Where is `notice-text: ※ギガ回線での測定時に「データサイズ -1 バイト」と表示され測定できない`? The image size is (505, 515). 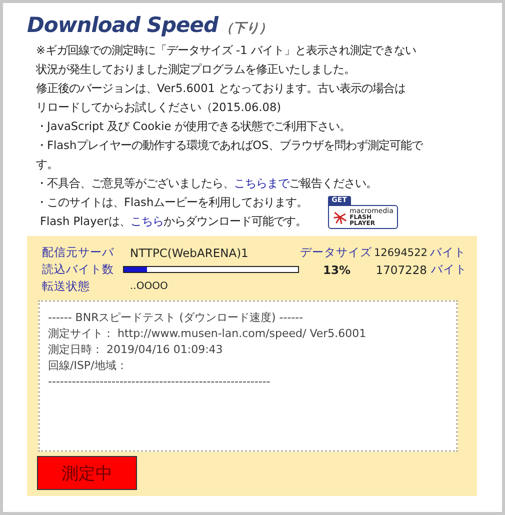 notice-text: ※ギガ回線での測定時に「データサイズ -1 バイト」と表示され測定できない is located at coordinates (226, 51).